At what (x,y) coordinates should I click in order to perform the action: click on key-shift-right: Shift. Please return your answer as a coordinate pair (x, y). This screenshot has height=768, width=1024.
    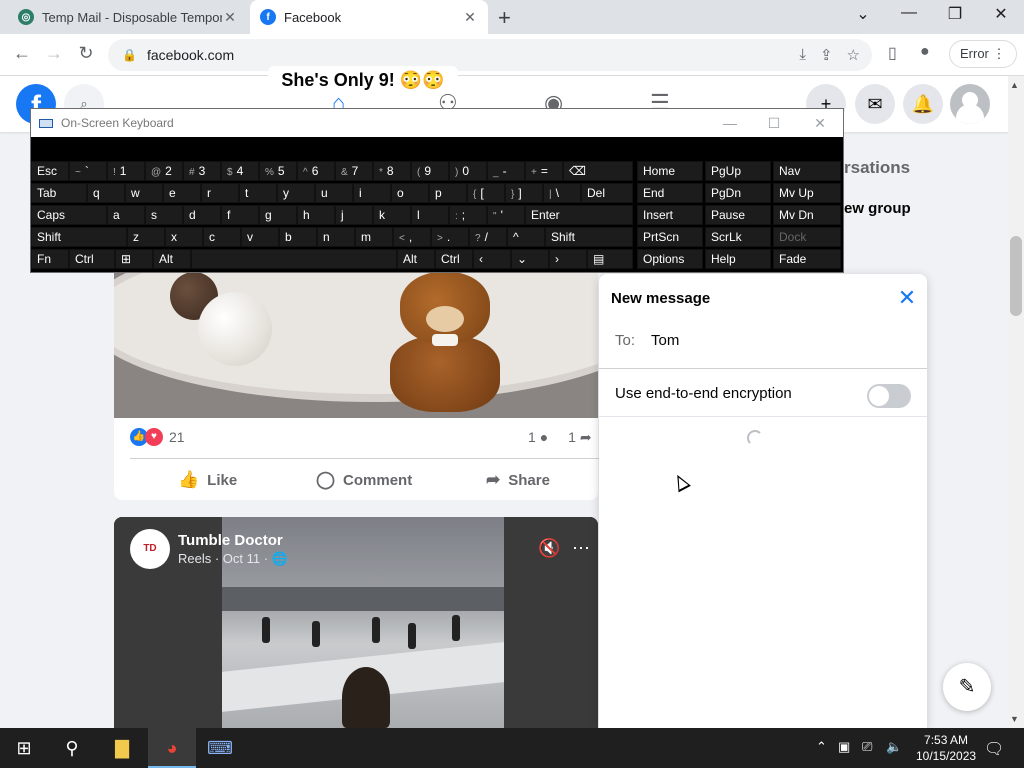
    Looking at the image, I should click on (589, 237).